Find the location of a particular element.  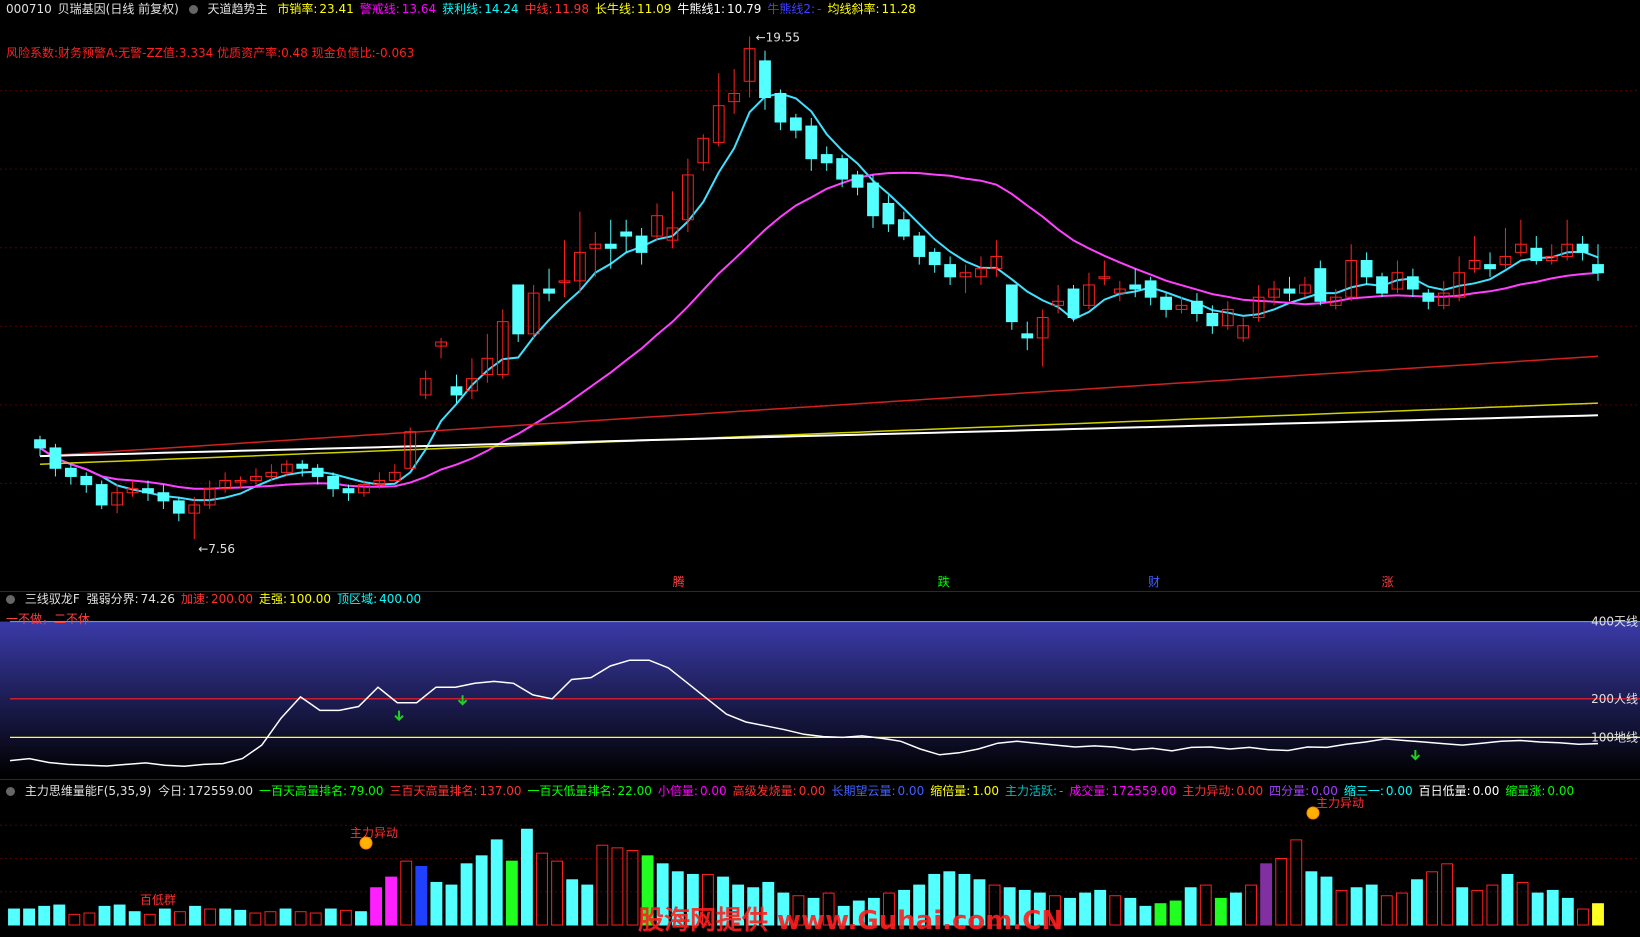

param-value: 137.00 is located at coordinates (500, 791).